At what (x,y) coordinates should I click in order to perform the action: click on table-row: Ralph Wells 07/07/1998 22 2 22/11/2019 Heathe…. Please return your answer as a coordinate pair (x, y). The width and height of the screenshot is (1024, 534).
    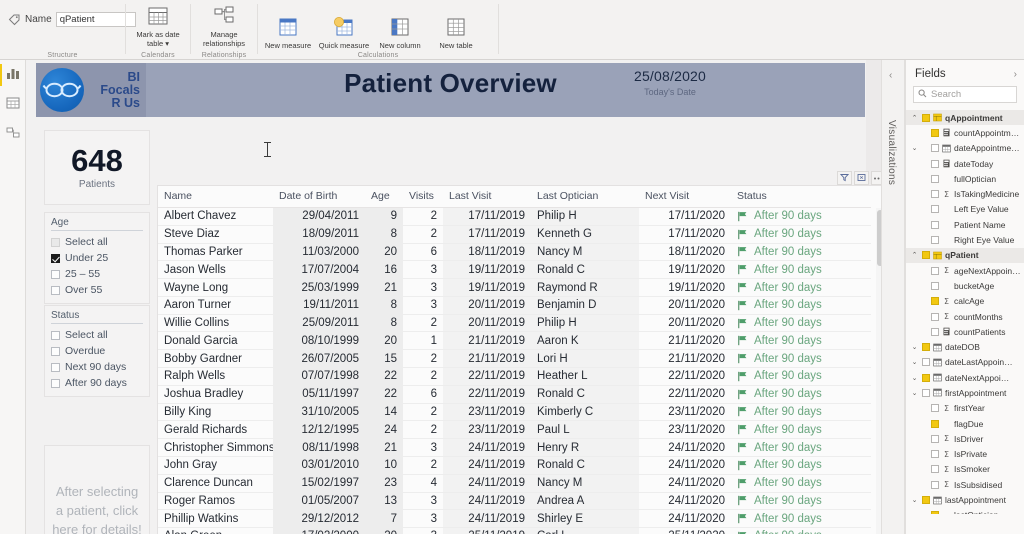
    Looking at the image, I should click on (514, 376).